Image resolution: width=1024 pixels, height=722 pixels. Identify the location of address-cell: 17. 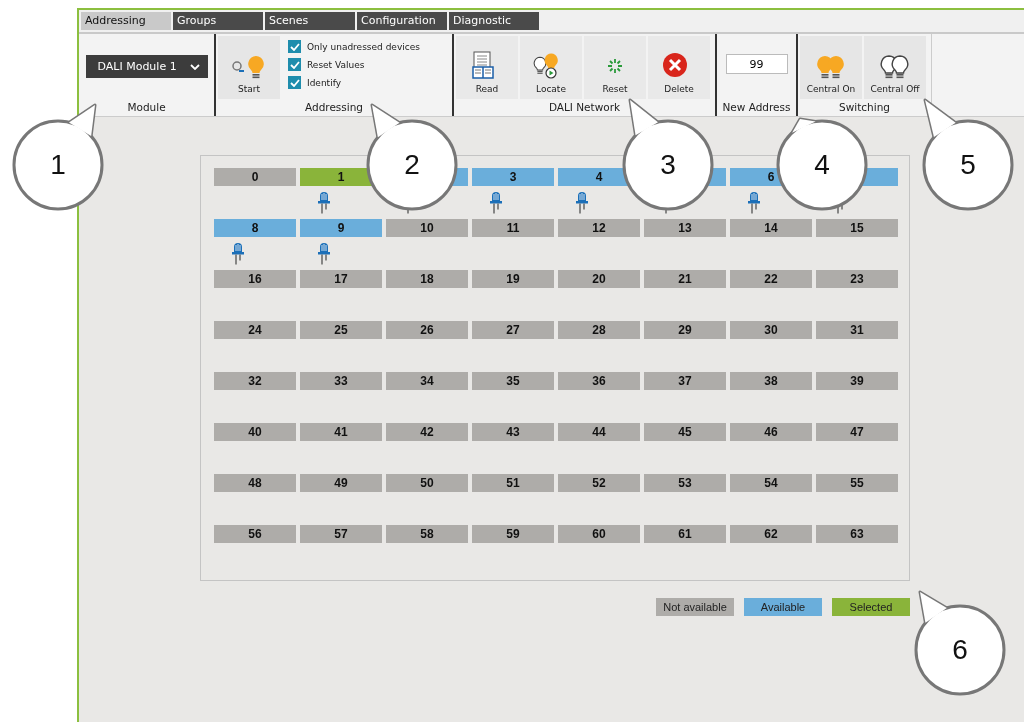
(341, 279).